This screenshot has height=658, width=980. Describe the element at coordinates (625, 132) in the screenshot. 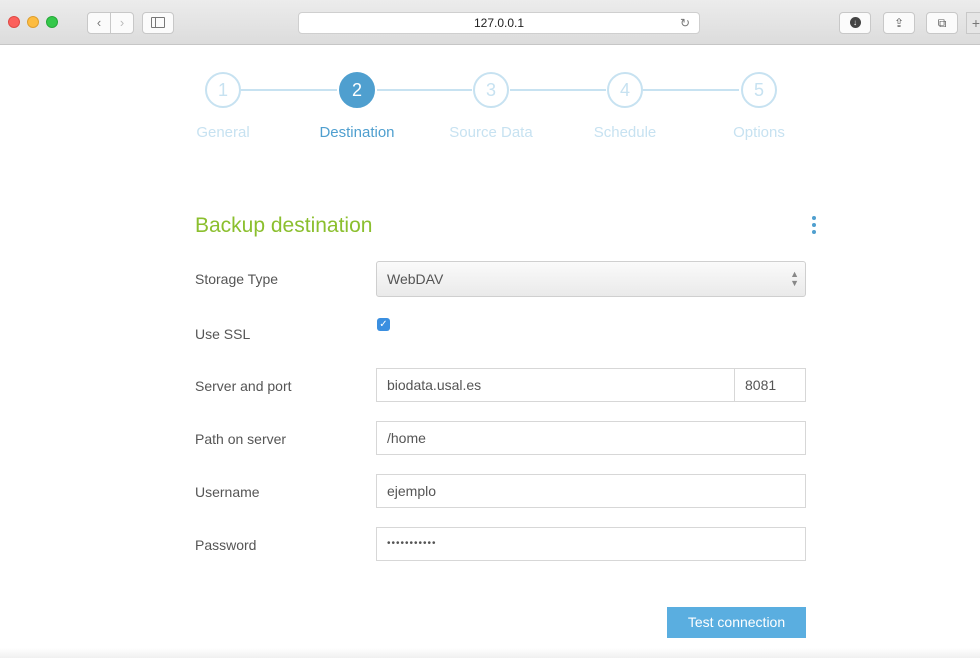

I see `step-4-label: Schedule` at that location.